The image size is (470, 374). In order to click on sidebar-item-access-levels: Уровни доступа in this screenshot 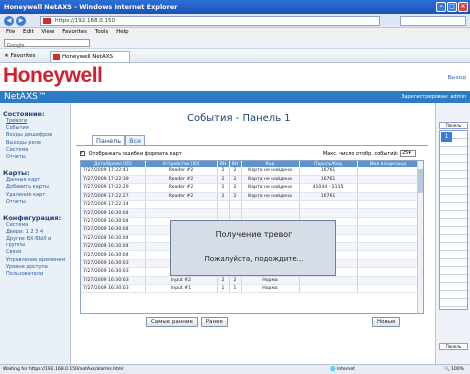, I will do `click(36, 267)`.